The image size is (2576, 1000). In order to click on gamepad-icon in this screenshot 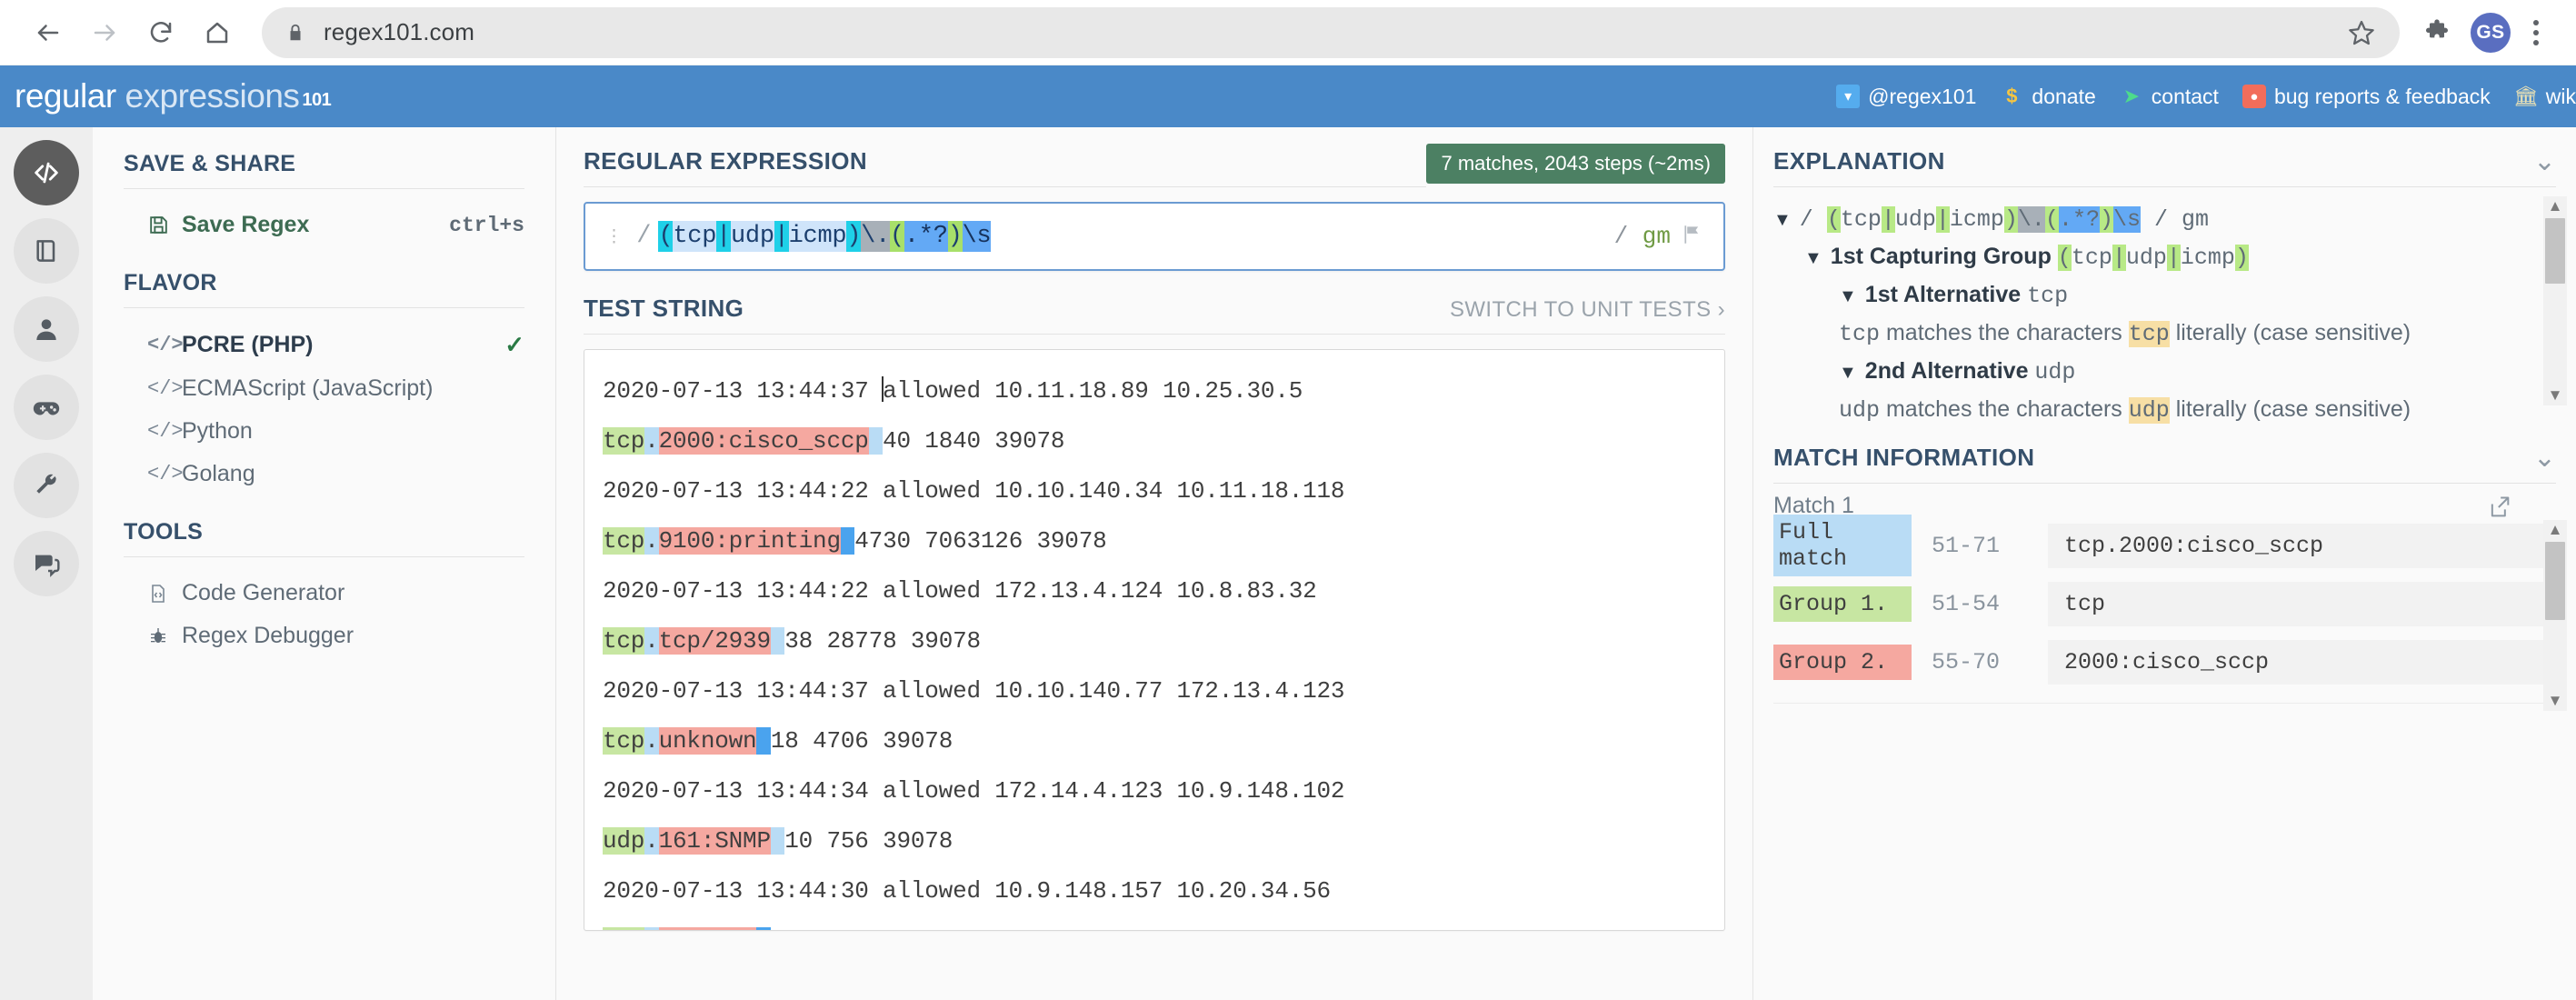, I will do `click(46, 408)`.